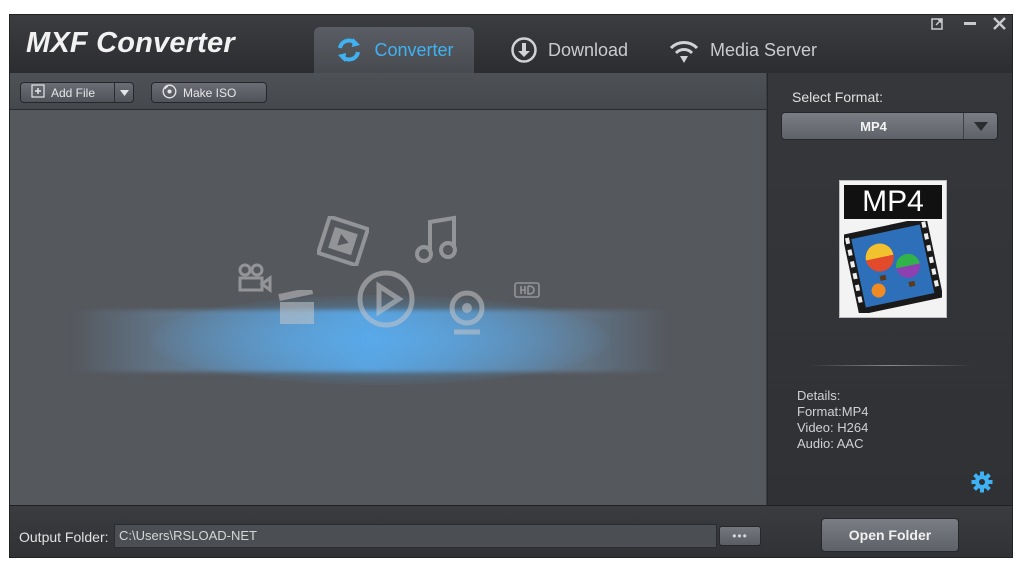  Describe the element at coordinates (414, 49) in the screenshot. I see `tab-converter-label: Converter` at that location.